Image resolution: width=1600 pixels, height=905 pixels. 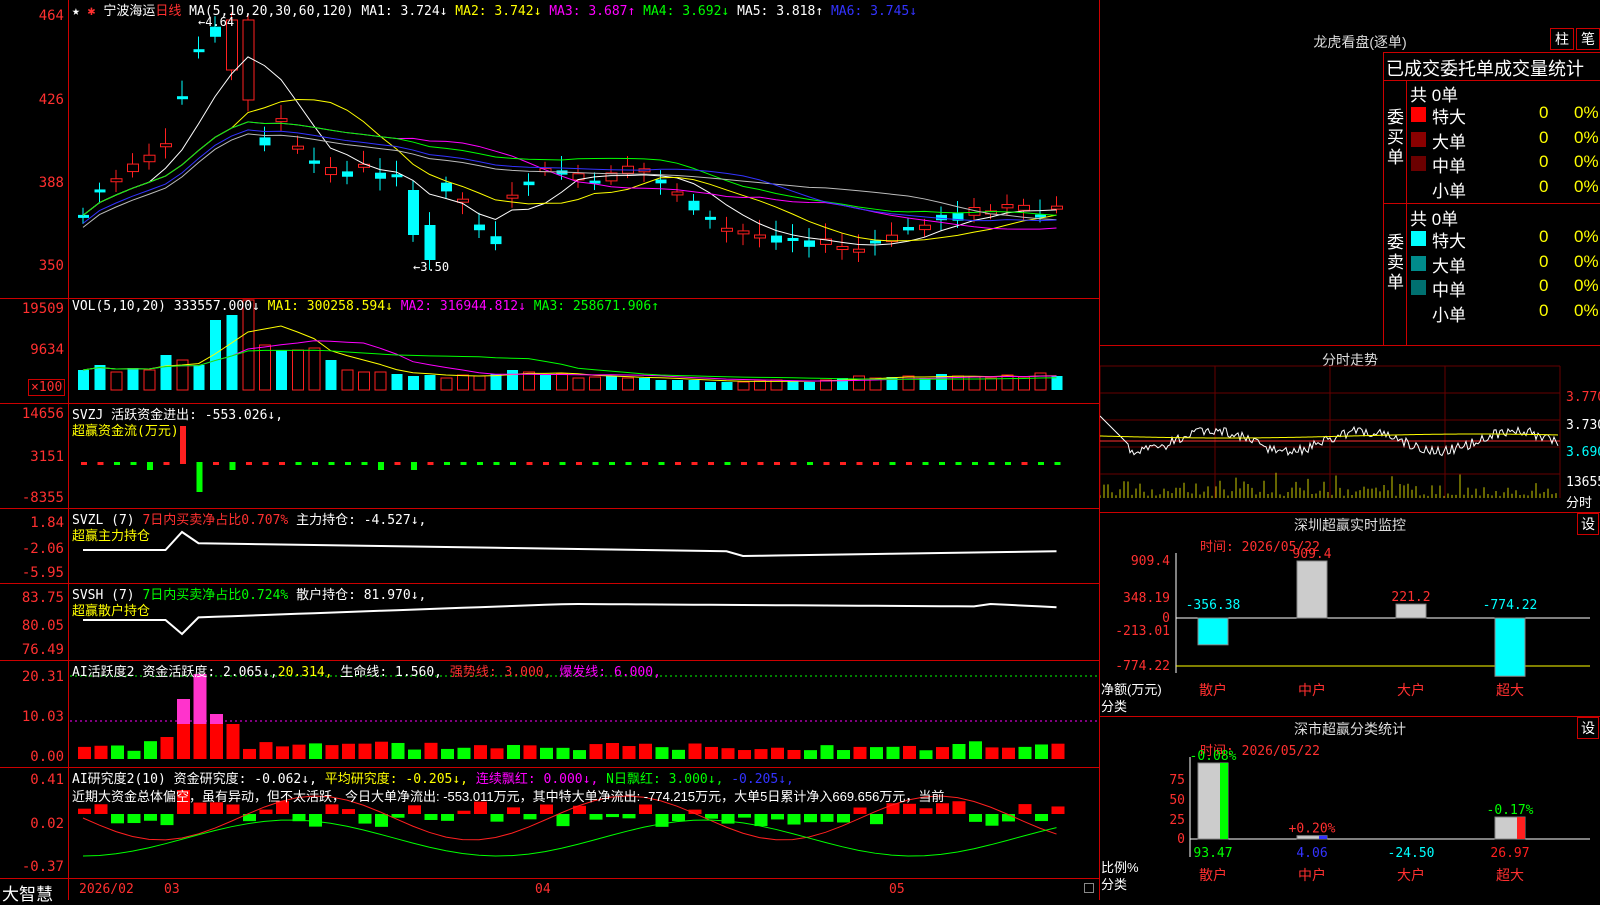 What do you see at coordinates (1562, 39) in the screenshot?
I see `bar-mode-button: 柱` at bounding box center [1562, 39].